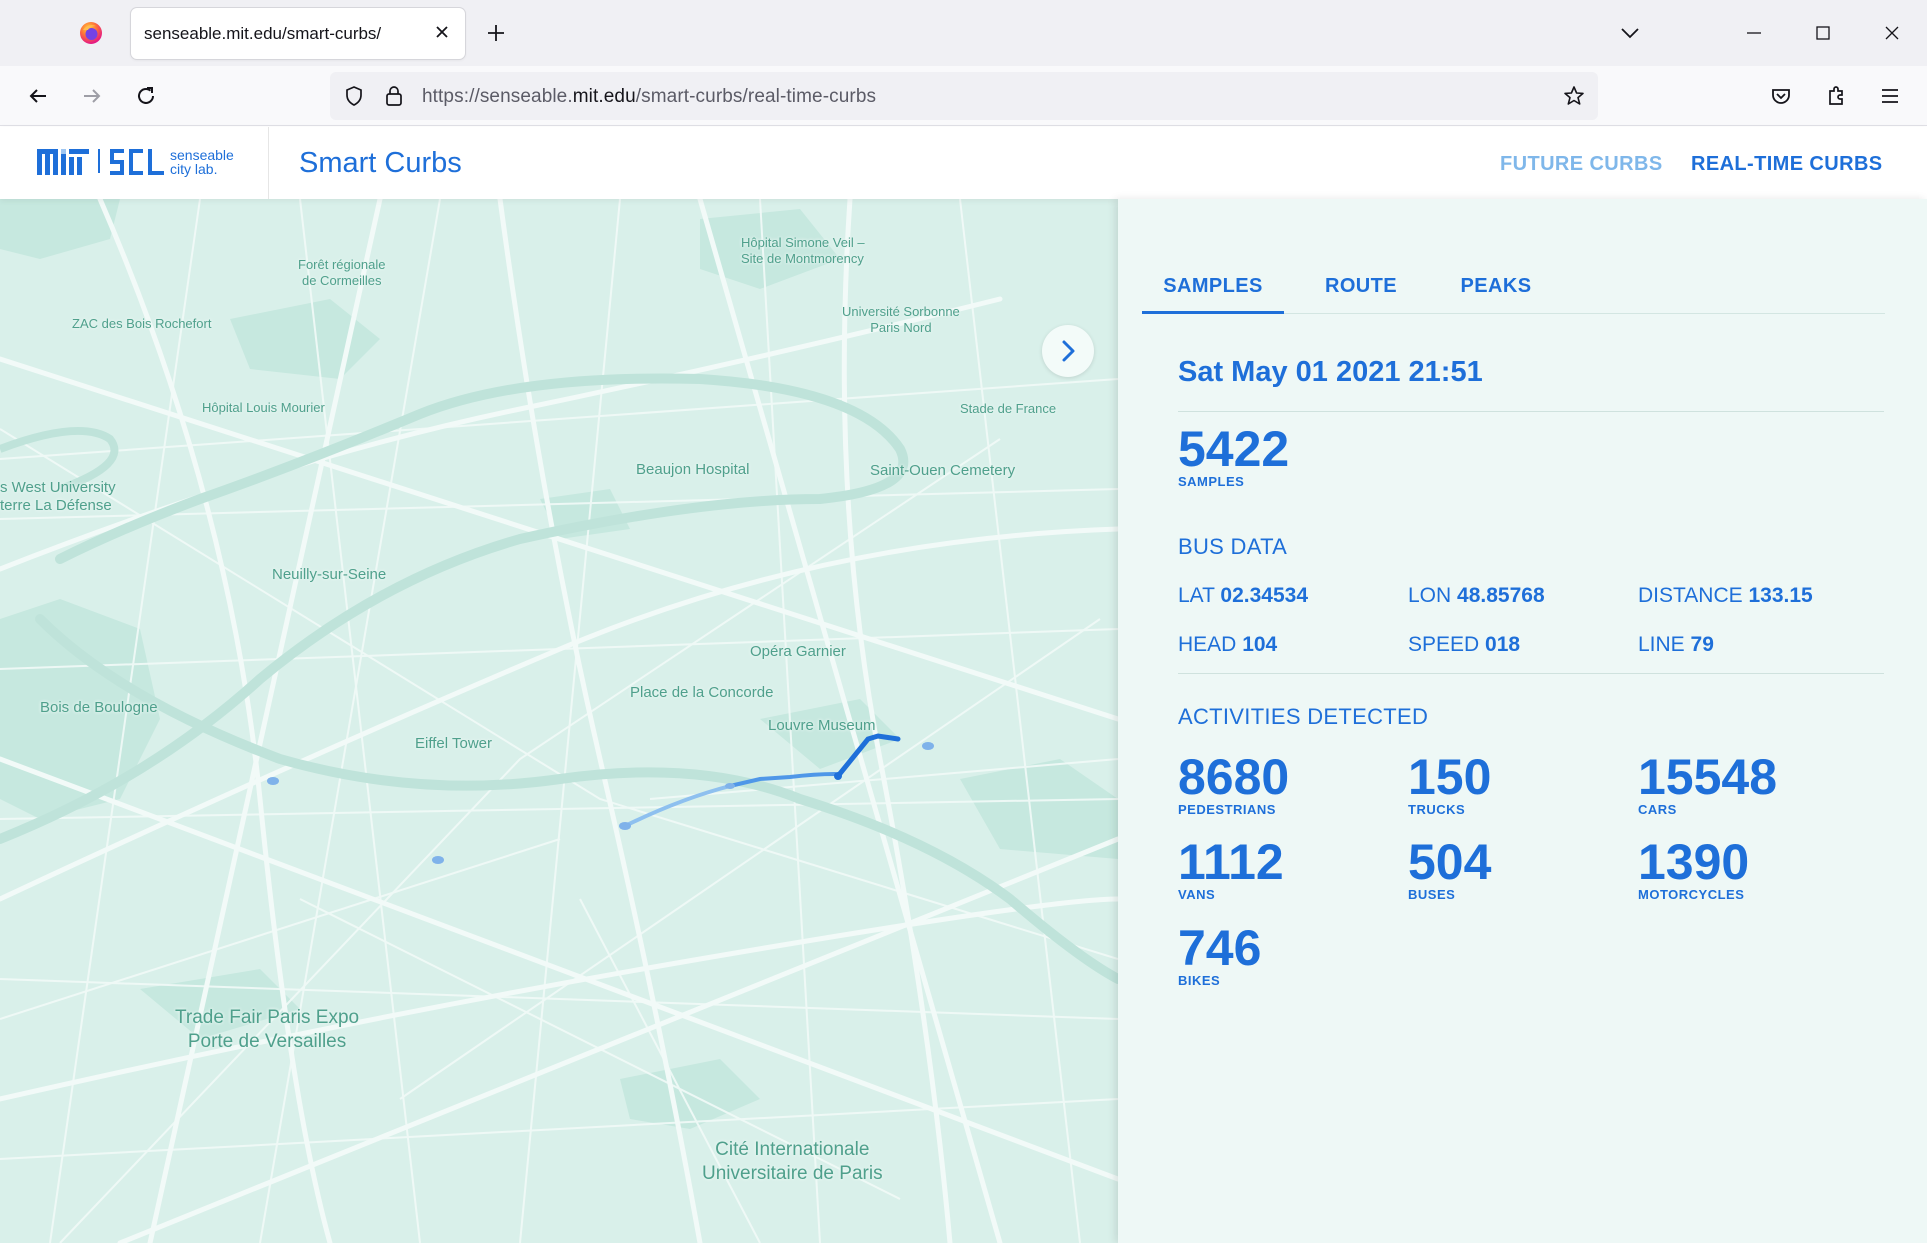 Image resolution: width=1927 pixels, height=1243 pixels. I want to click on back-arrow-icon, so click(38, 96).